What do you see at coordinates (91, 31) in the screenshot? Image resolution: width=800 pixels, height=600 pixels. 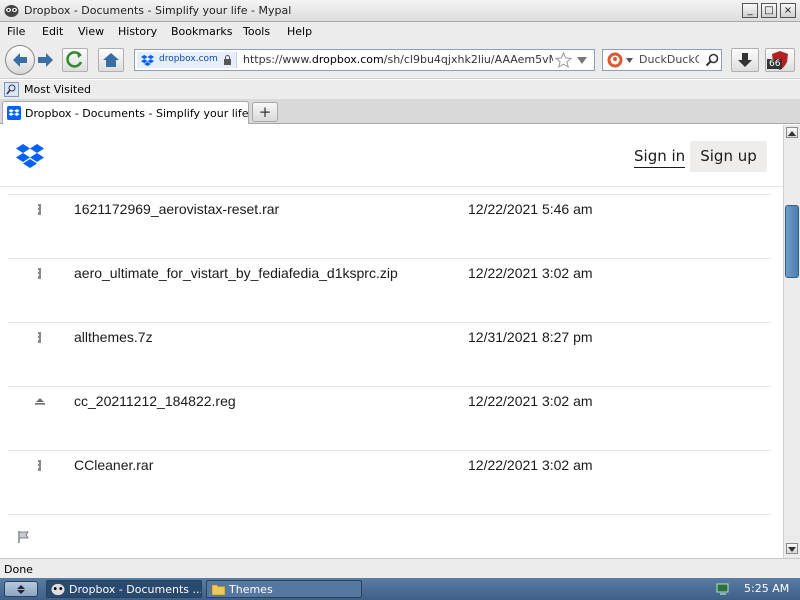 I see `menu-view: View` at bounding box center [91, 31].